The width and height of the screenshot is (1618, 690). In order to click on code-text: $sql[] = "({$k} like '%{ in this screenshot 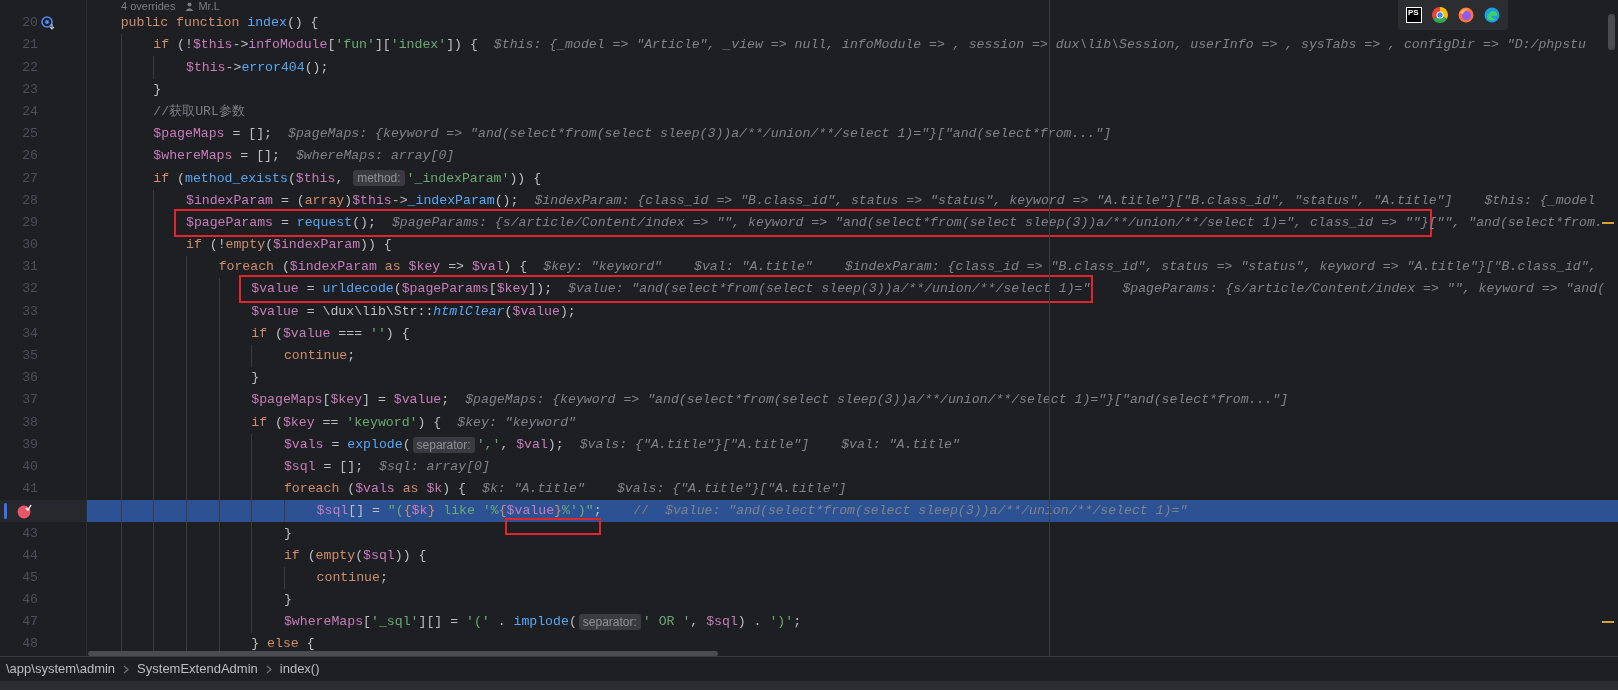, I will do `click(411, 511)`.